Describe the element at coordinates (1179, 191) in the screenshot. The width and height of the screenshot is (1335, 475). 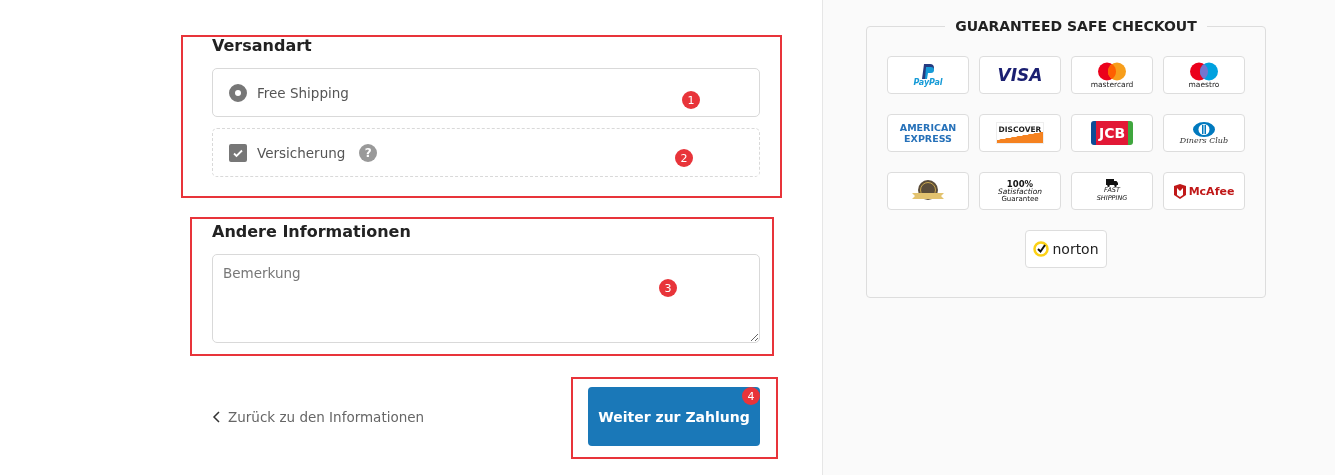
I see `shield-icon` at that location.